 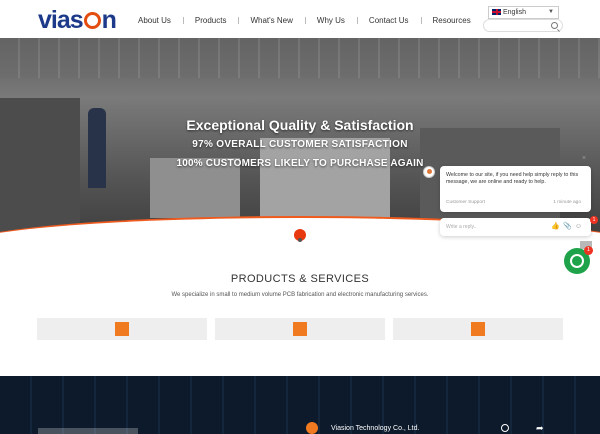 What do you see at coordinates (514, 12) in the screenshot?
I see `language-label: English` at bounding box center [514, 12].